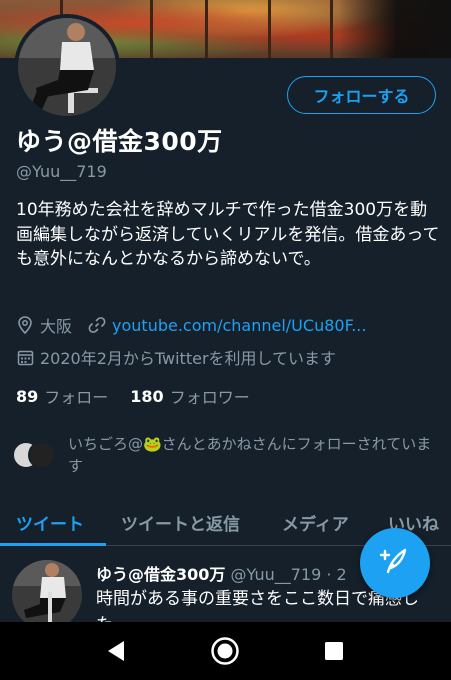  I want to click on active-tab-indicator, so click(53, 544).